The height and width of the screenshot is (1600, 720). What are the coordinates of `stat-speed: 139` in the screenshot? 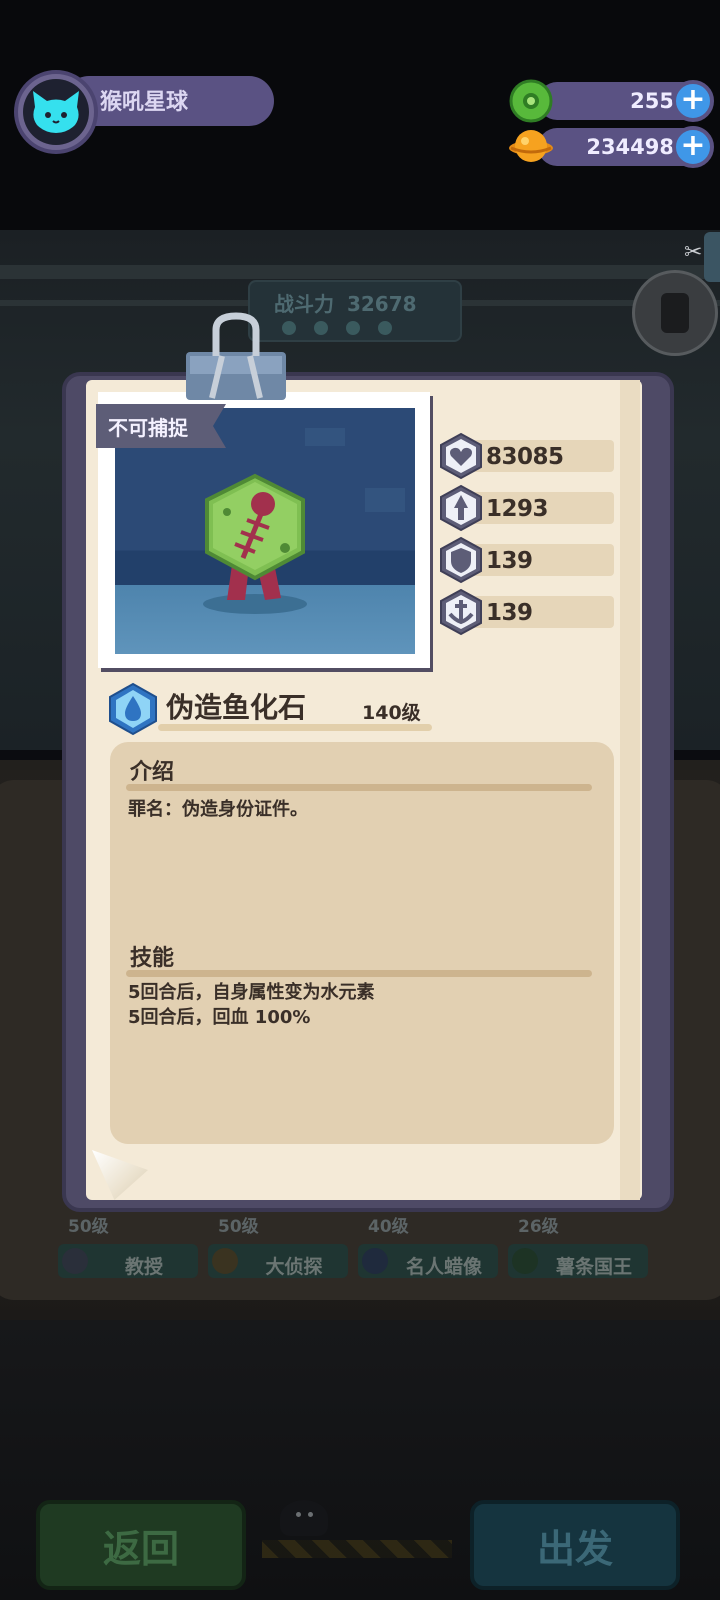 It's located at (526, 612).